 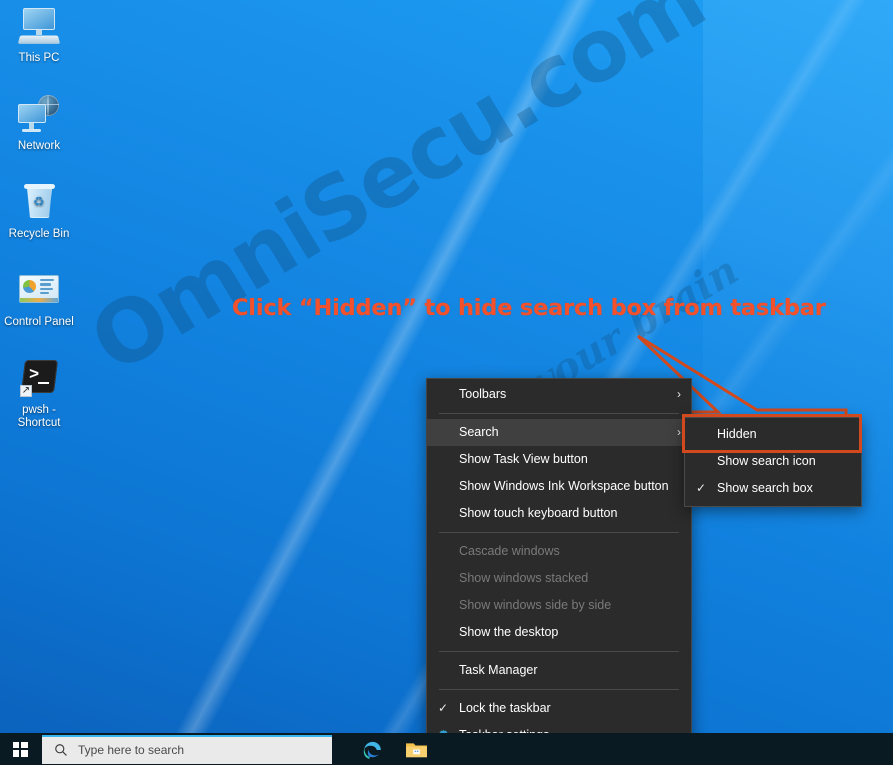 I want to click on submenu-item-hidden: Hidden, so click(x=773, y=434).